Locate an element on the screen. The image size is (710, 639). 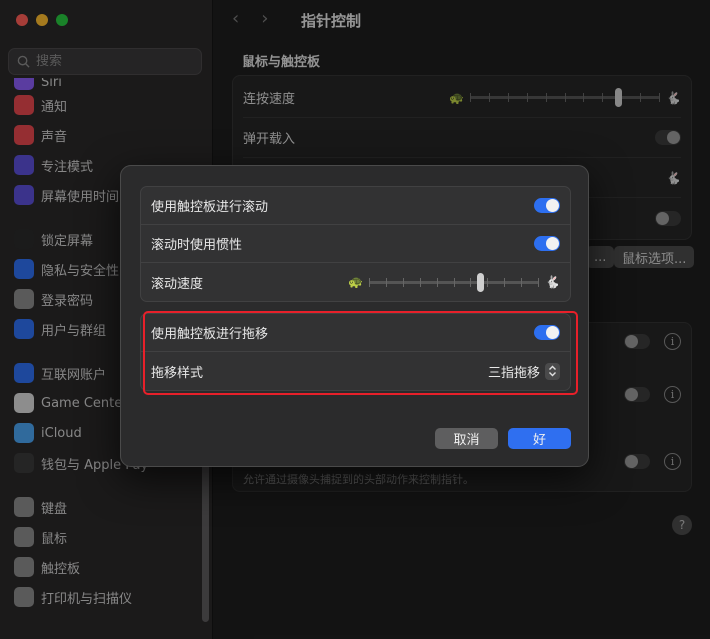
drag-row: 使用触控板进行拖移 is located at coordinates (355, 333).